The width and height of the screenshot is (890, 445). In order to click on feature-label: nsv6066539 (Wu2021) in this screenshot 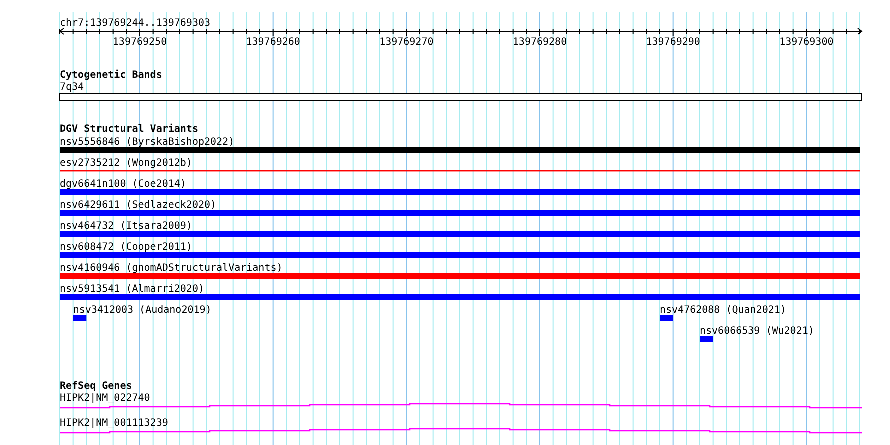, I will do `click(757, 331)`.